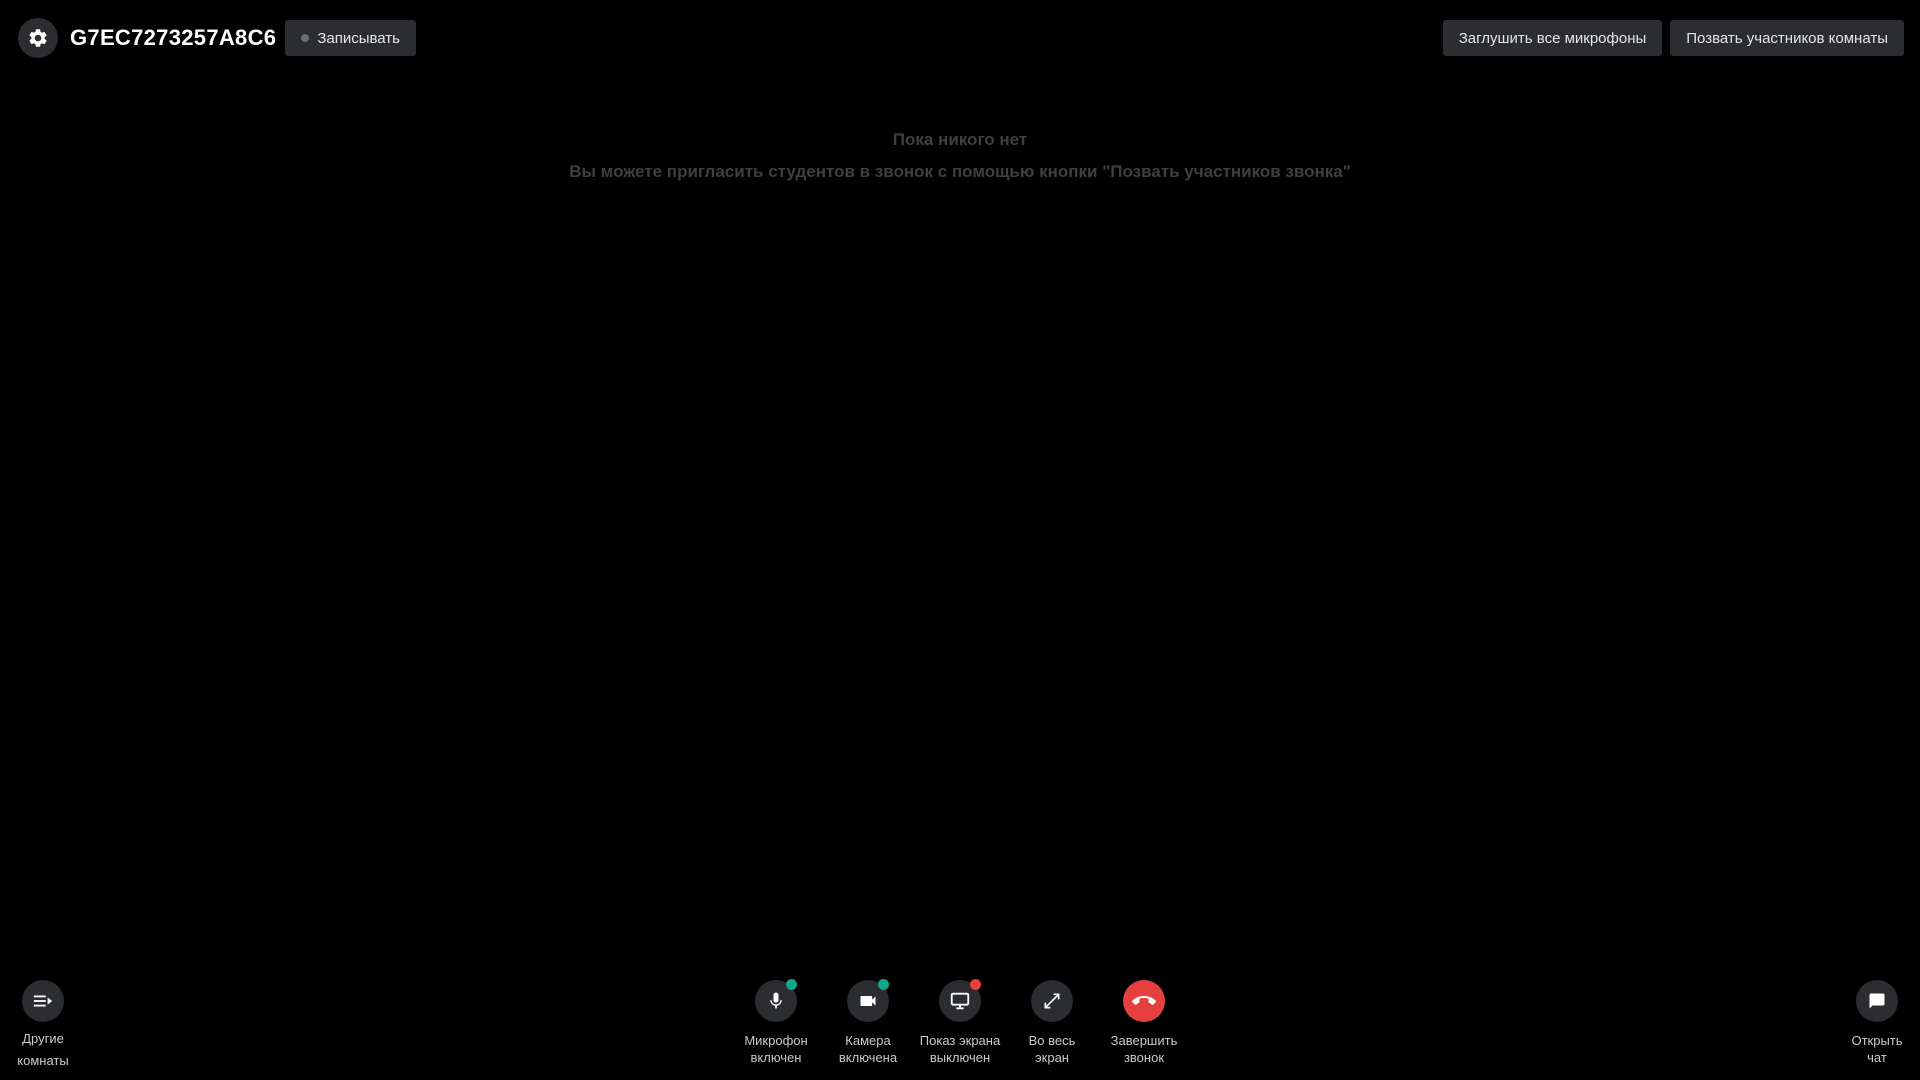 This screenshot has width=1920, height=1080. I want to click on microphone-label: Микрофон включен, so click(776, 1049).